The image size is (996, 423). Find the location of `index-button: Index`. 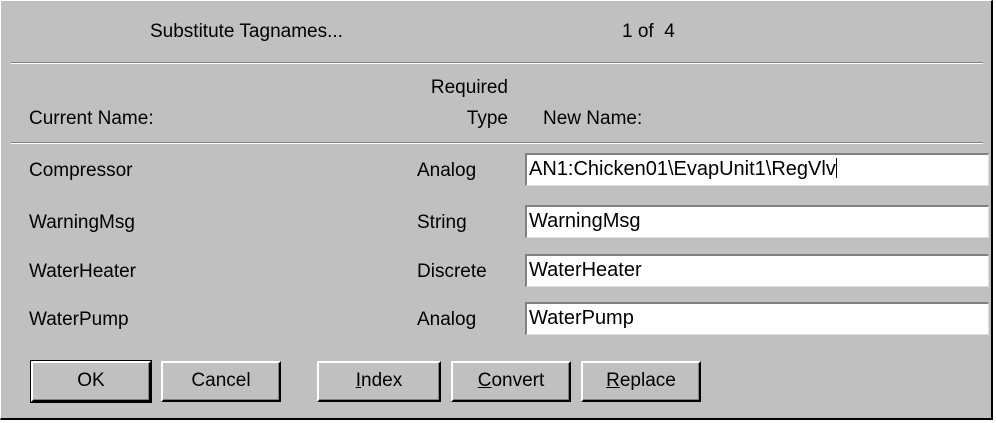

index-button: Index is located at coordinates (379, 381).